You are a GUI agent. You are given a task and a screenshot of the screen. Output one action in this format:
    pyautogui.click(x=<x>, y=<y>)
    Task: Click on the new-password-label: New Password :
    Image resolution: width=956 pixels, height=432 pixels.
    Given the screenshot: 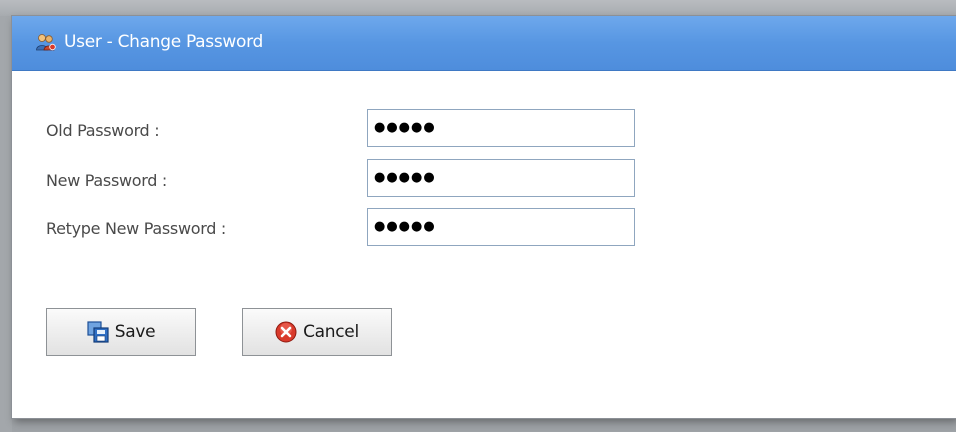 What is the action you would take?
    pyautogui.click(x=106, y=180)
    